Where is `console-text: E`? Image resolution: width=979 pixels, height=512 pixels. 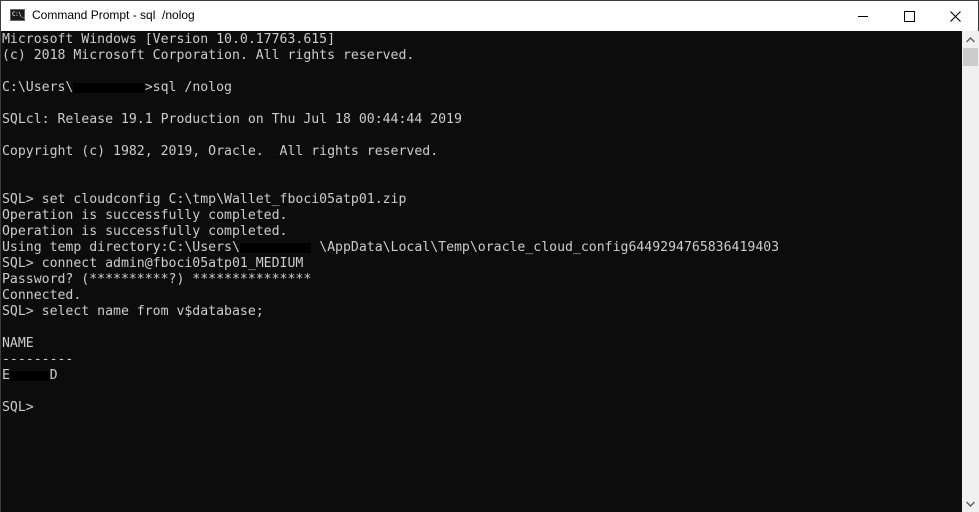 console-text: E is located at coordinates (6, 375).